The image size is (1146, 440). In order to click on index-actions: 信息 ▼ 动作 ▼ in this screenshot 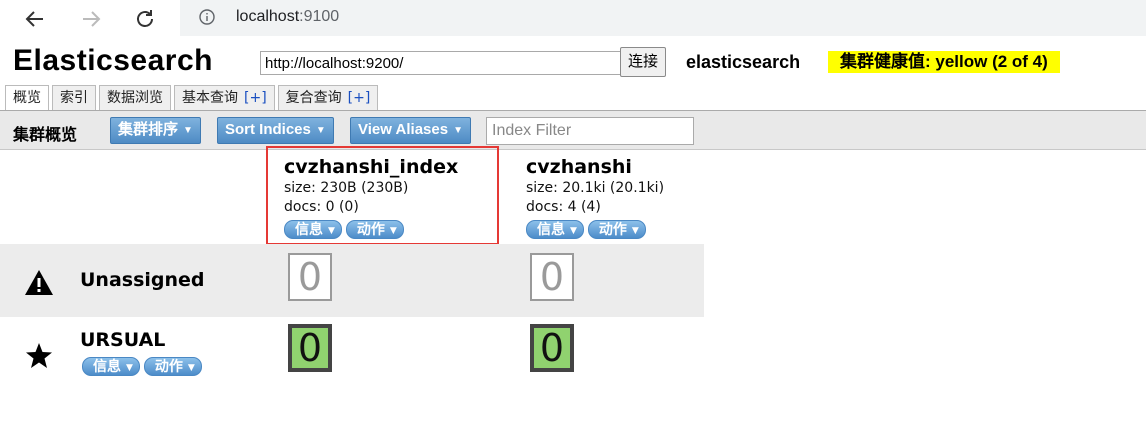, I will do `click(595, 229)`.